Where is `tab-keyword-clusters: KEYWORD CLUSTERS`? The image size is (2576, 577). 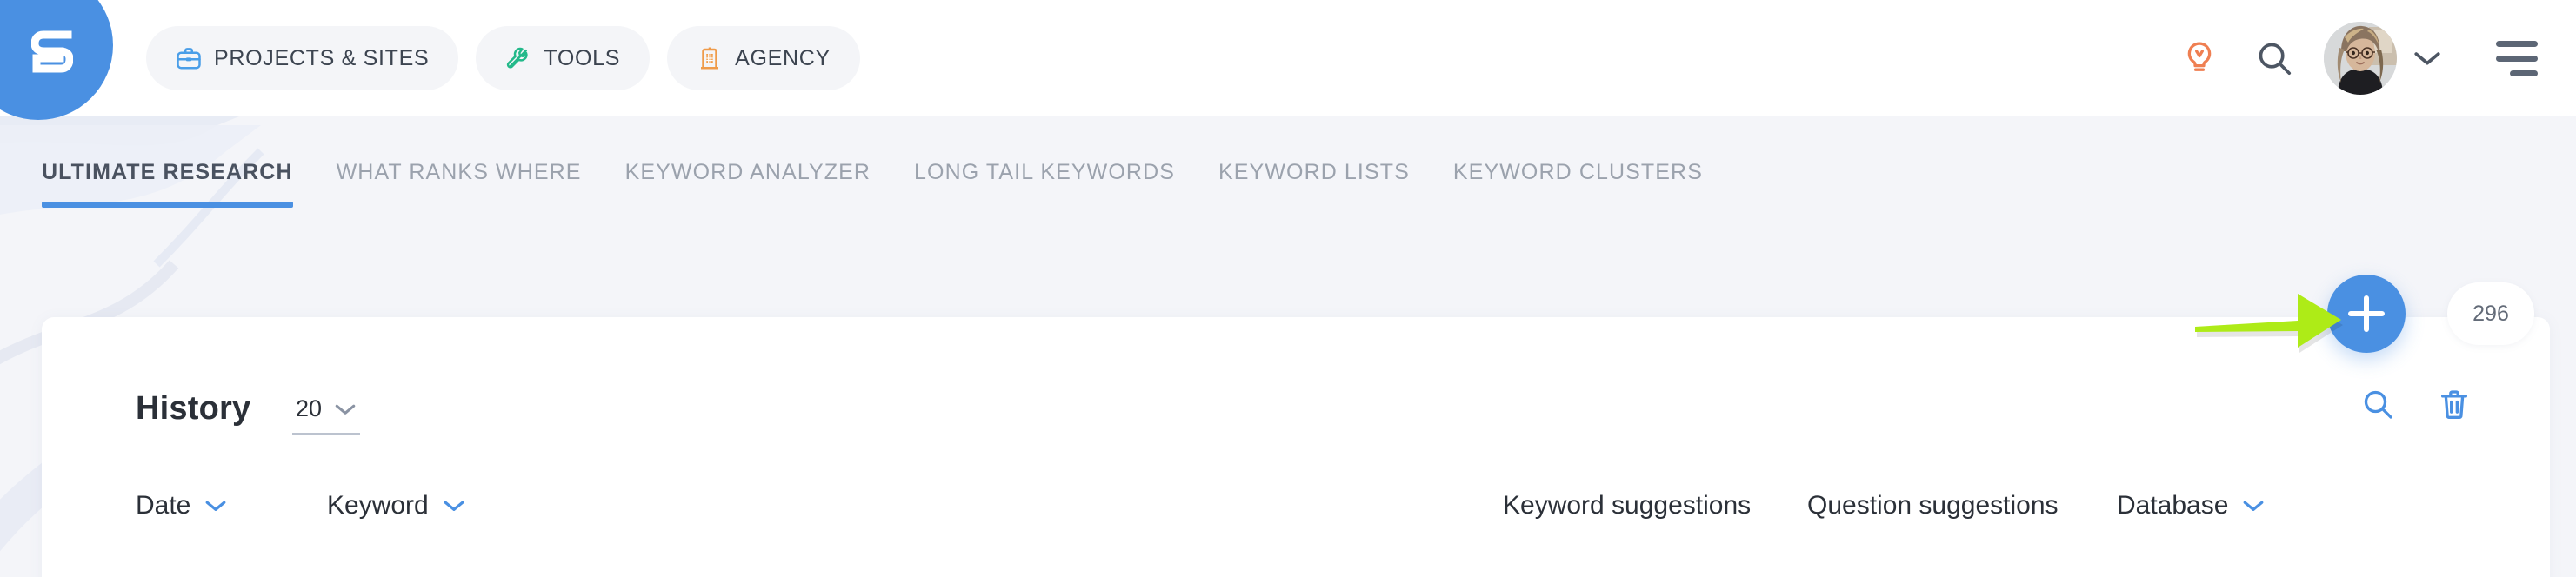 tab-keyword-clusters: KEYWORD CLUSTERS is located at coordinates (1588, 184).